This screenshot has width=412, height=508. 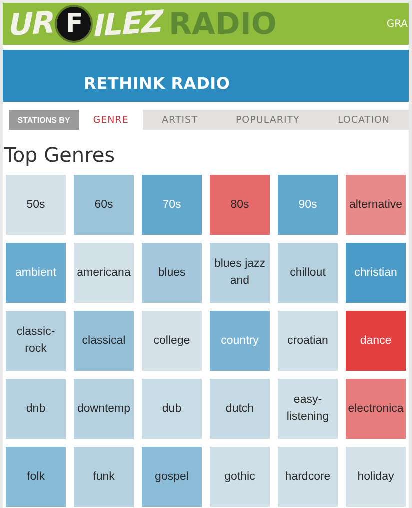 What do you see at coordinates (240, 409) in the screenshot?
I see `genre-tile: dutch` at bounding box center [240, 409].